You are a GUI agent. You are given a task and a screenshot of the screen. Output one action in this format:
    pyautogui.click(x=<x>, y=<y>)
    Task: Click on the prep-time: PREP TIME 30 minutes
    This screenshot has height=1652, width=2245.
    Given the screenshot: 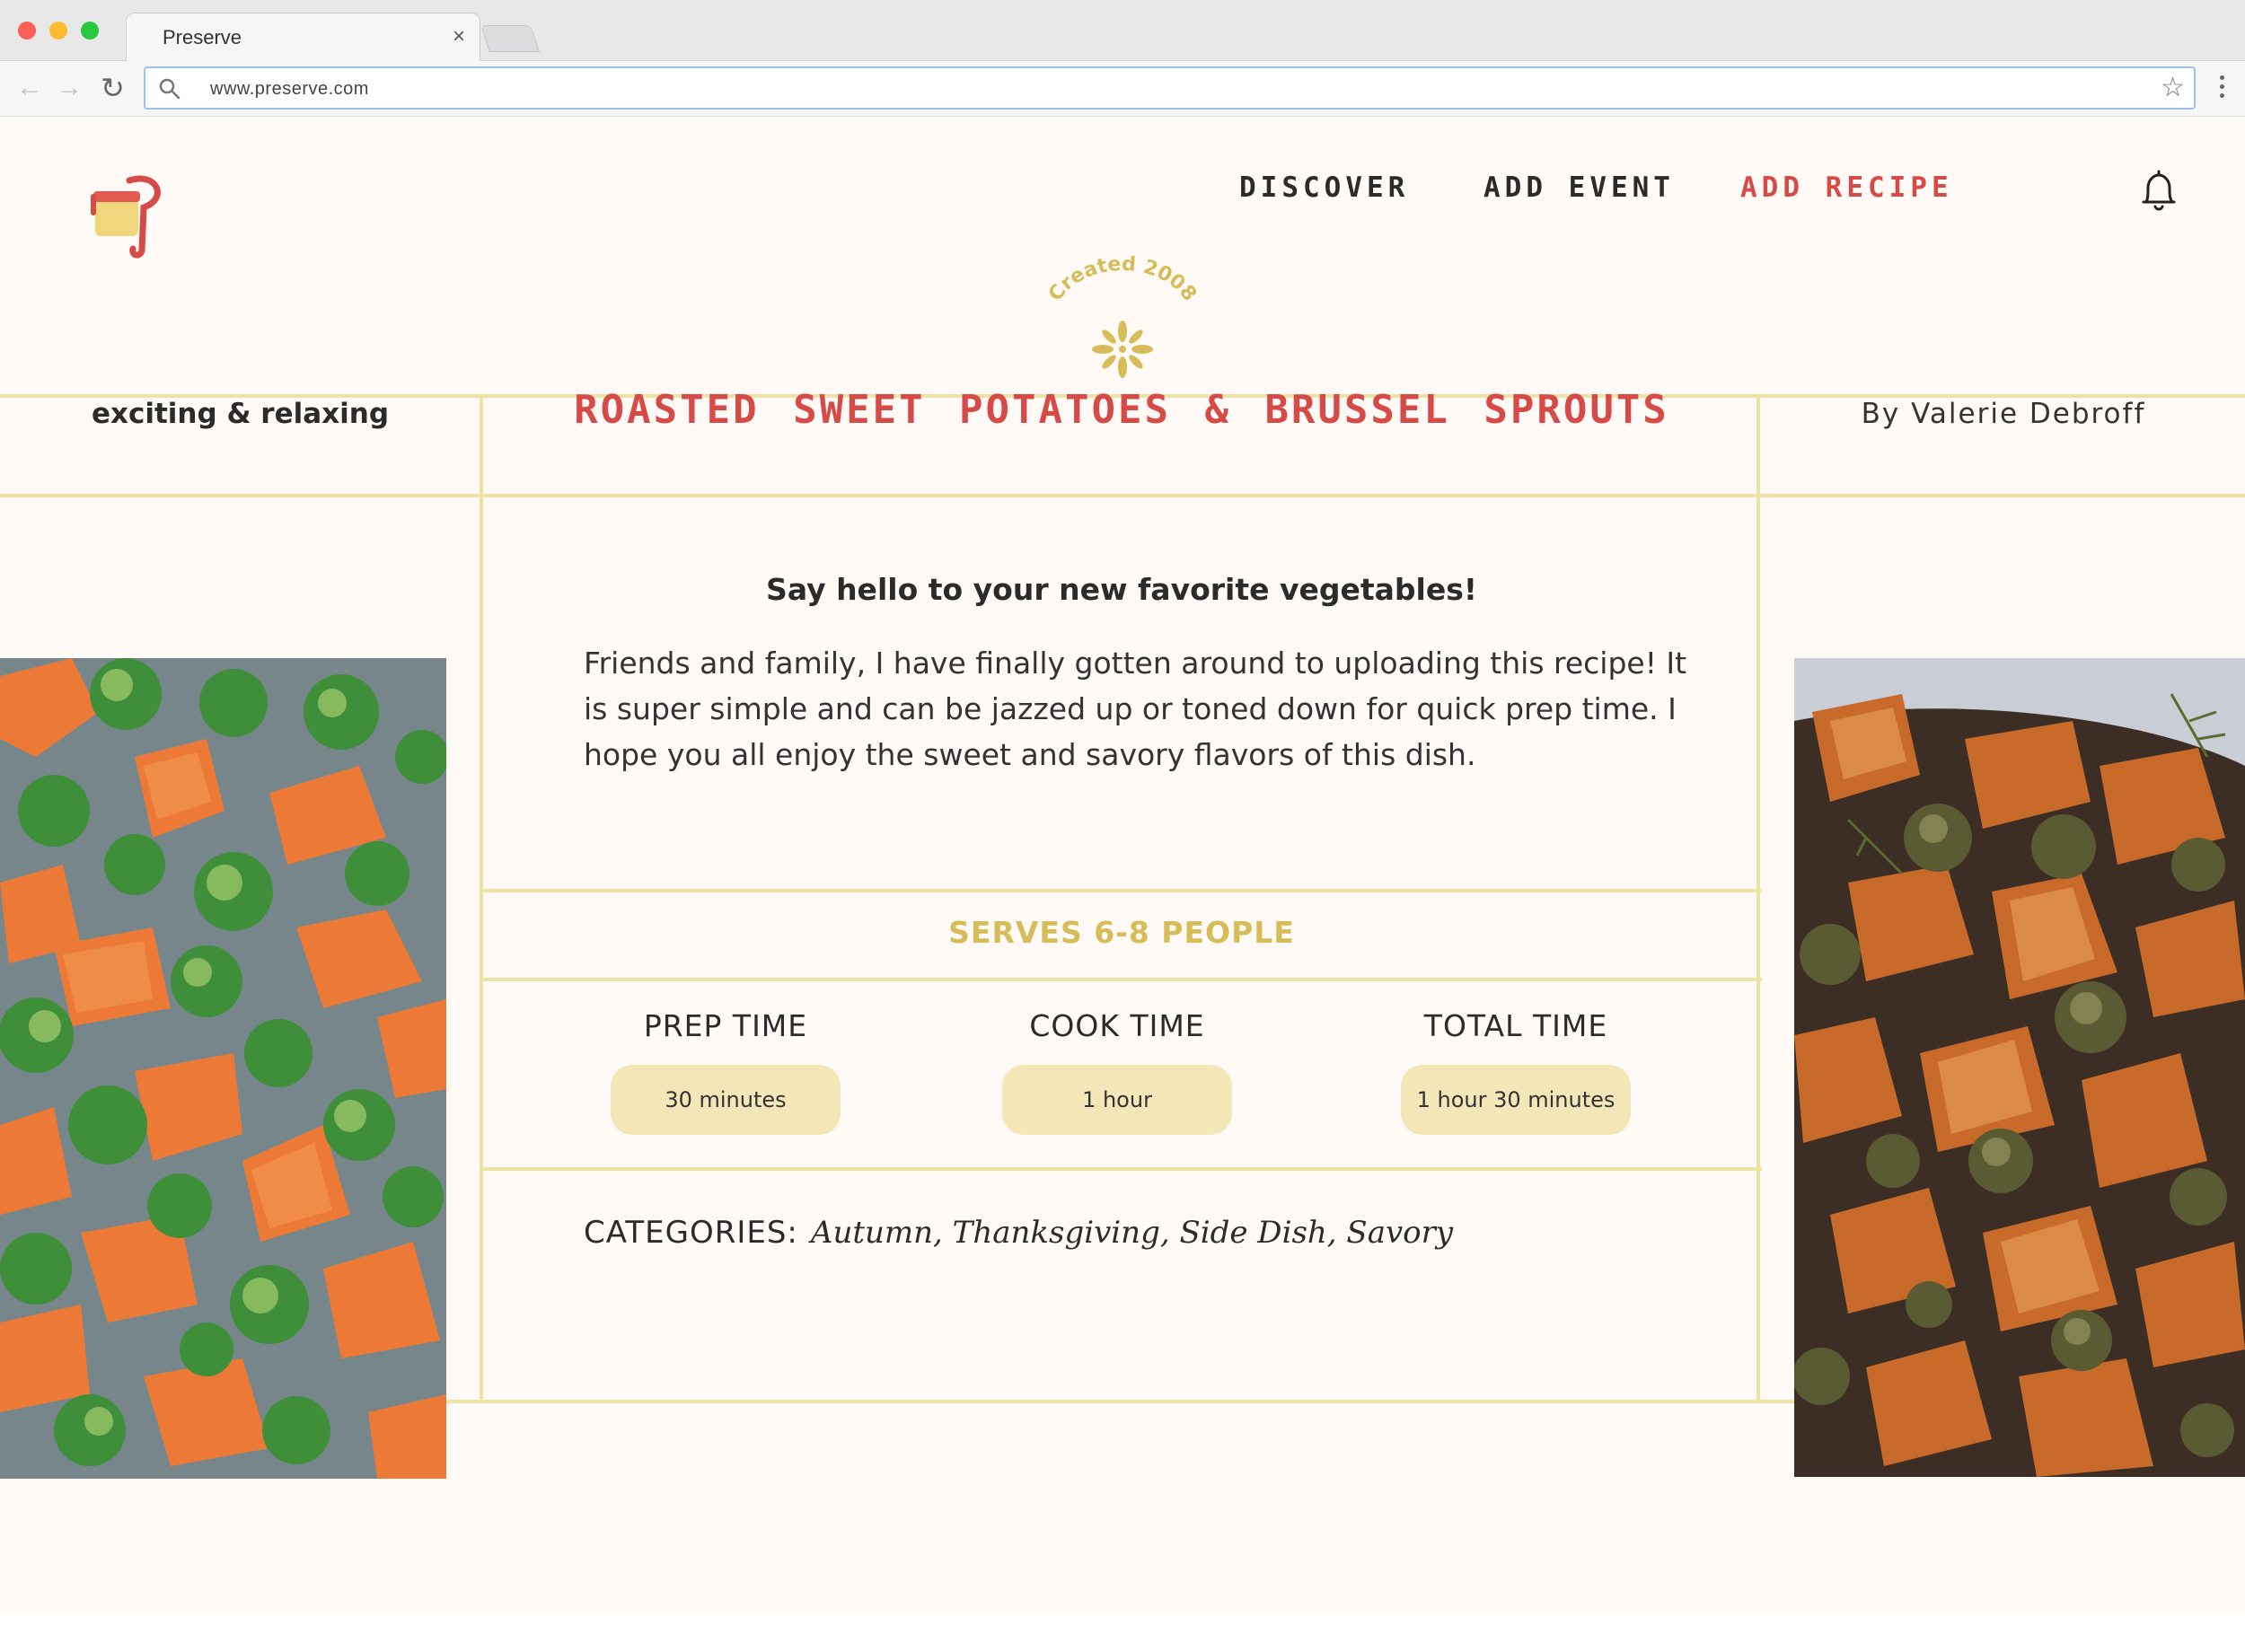 What is the action you would take?
    pyautogui.click(x=725, y=1071)
    